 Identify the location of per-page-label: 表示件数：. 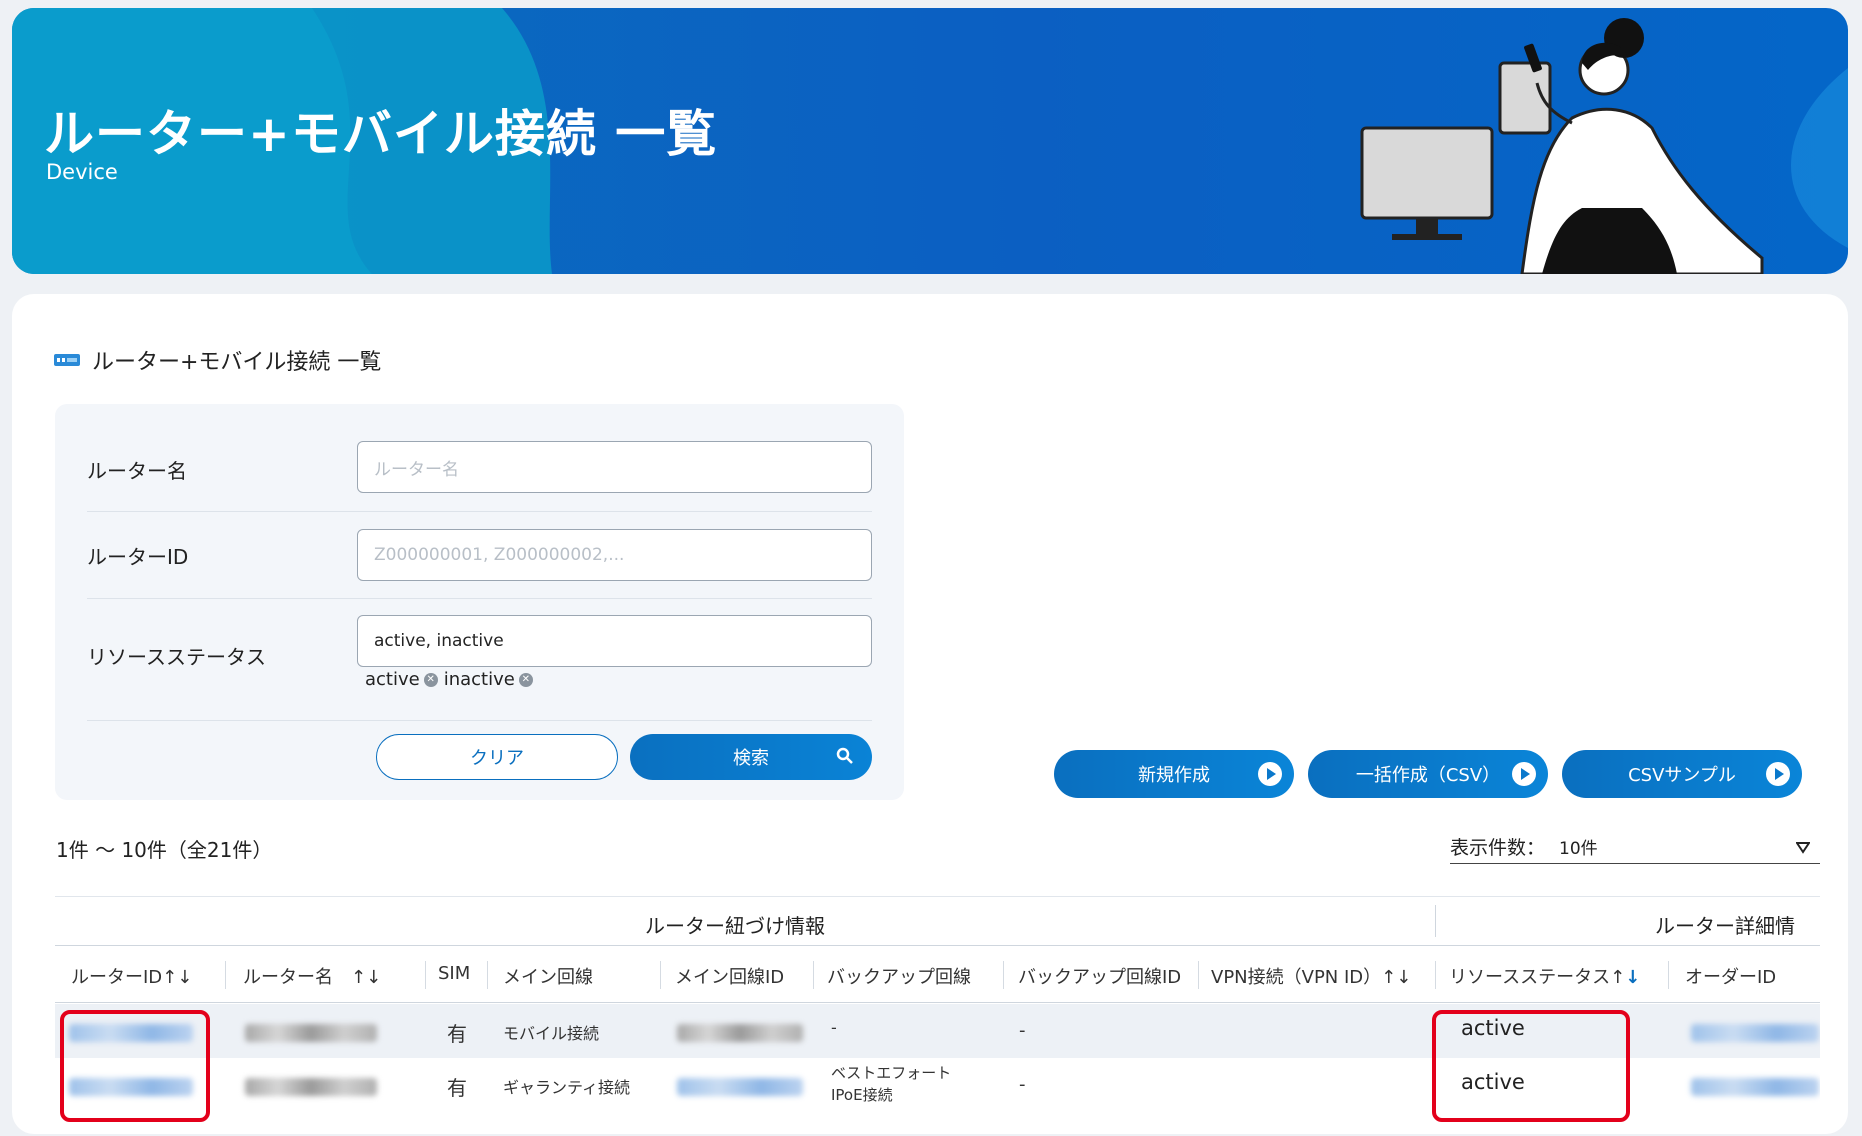
(1498, 848).